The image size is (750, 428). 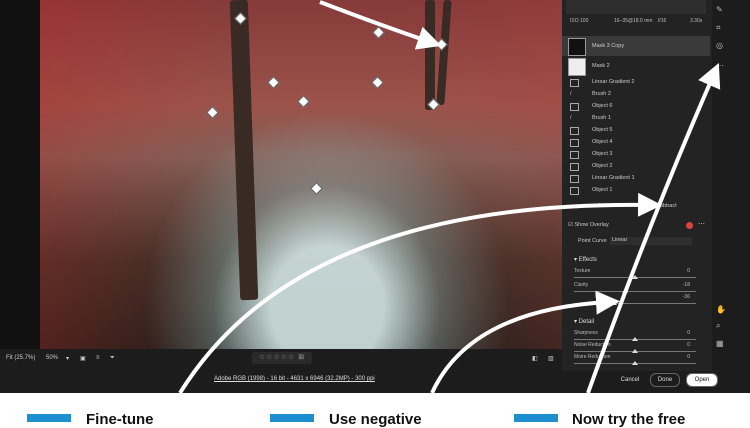 I want to click on arrow-to-dehaze, so click(x=525, y=342).